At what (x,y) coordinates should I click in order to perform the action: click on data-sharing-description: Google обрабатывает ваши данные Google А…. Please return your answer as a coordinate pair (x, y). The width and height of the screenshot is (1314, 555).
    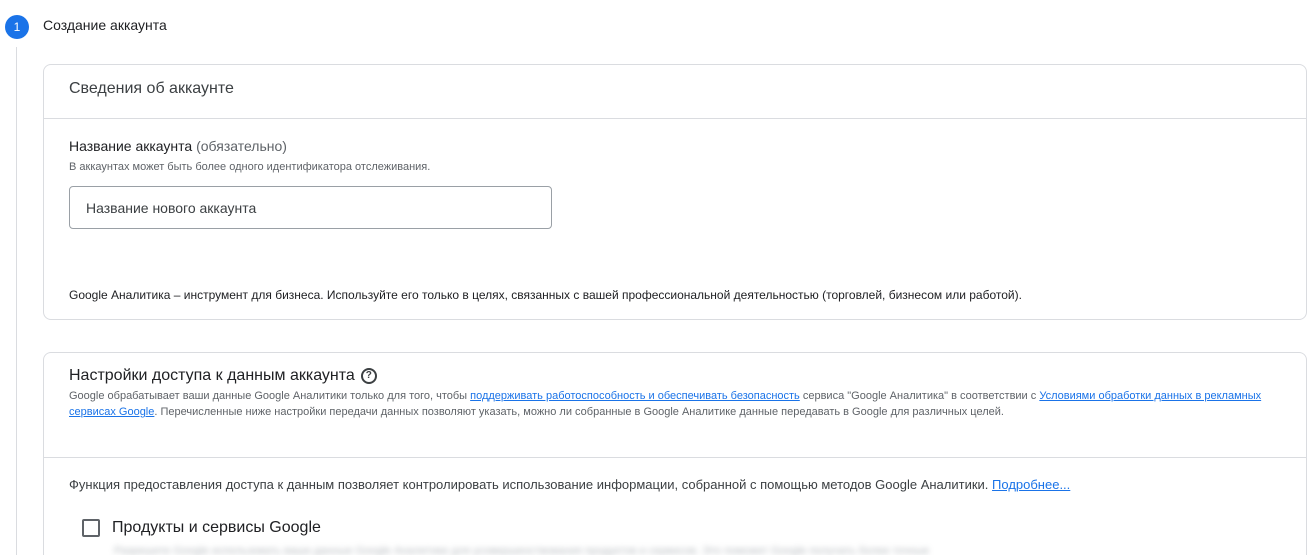
    Looking at the image, I should click on (674, 404).